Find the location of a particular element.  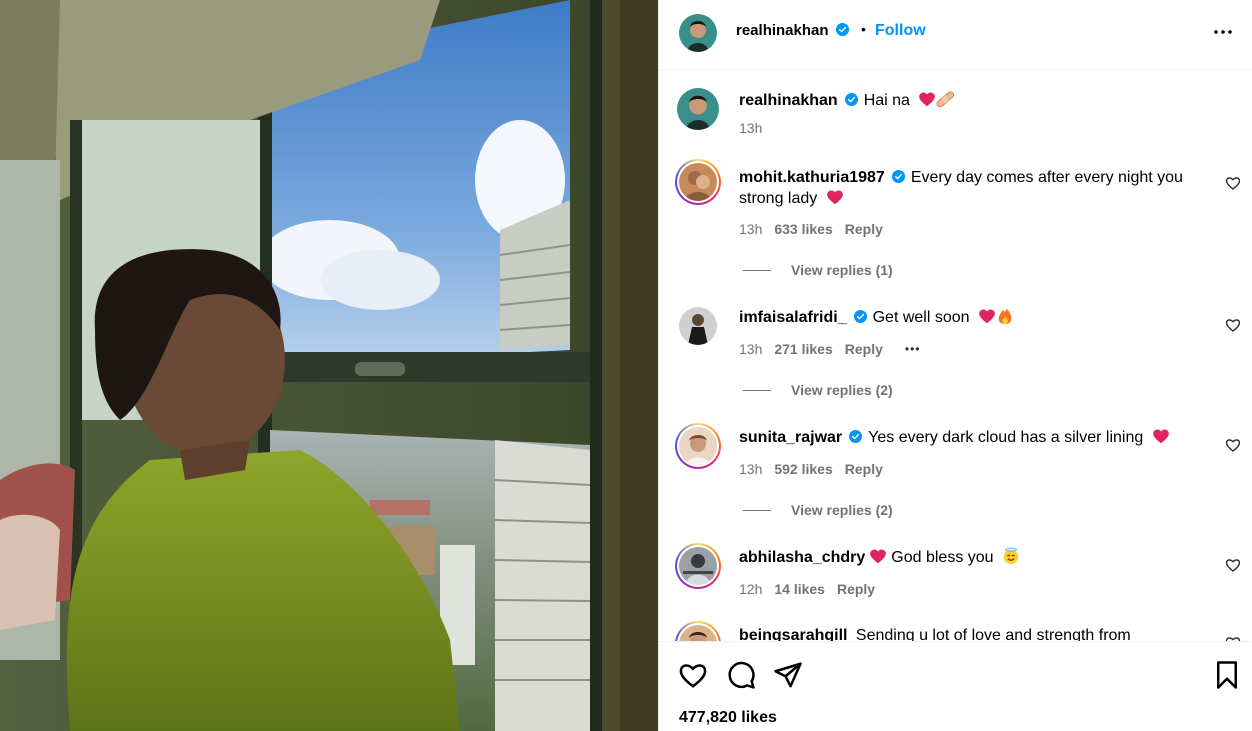

comment-likes: 14 likes is located at coordinates (799, 589).